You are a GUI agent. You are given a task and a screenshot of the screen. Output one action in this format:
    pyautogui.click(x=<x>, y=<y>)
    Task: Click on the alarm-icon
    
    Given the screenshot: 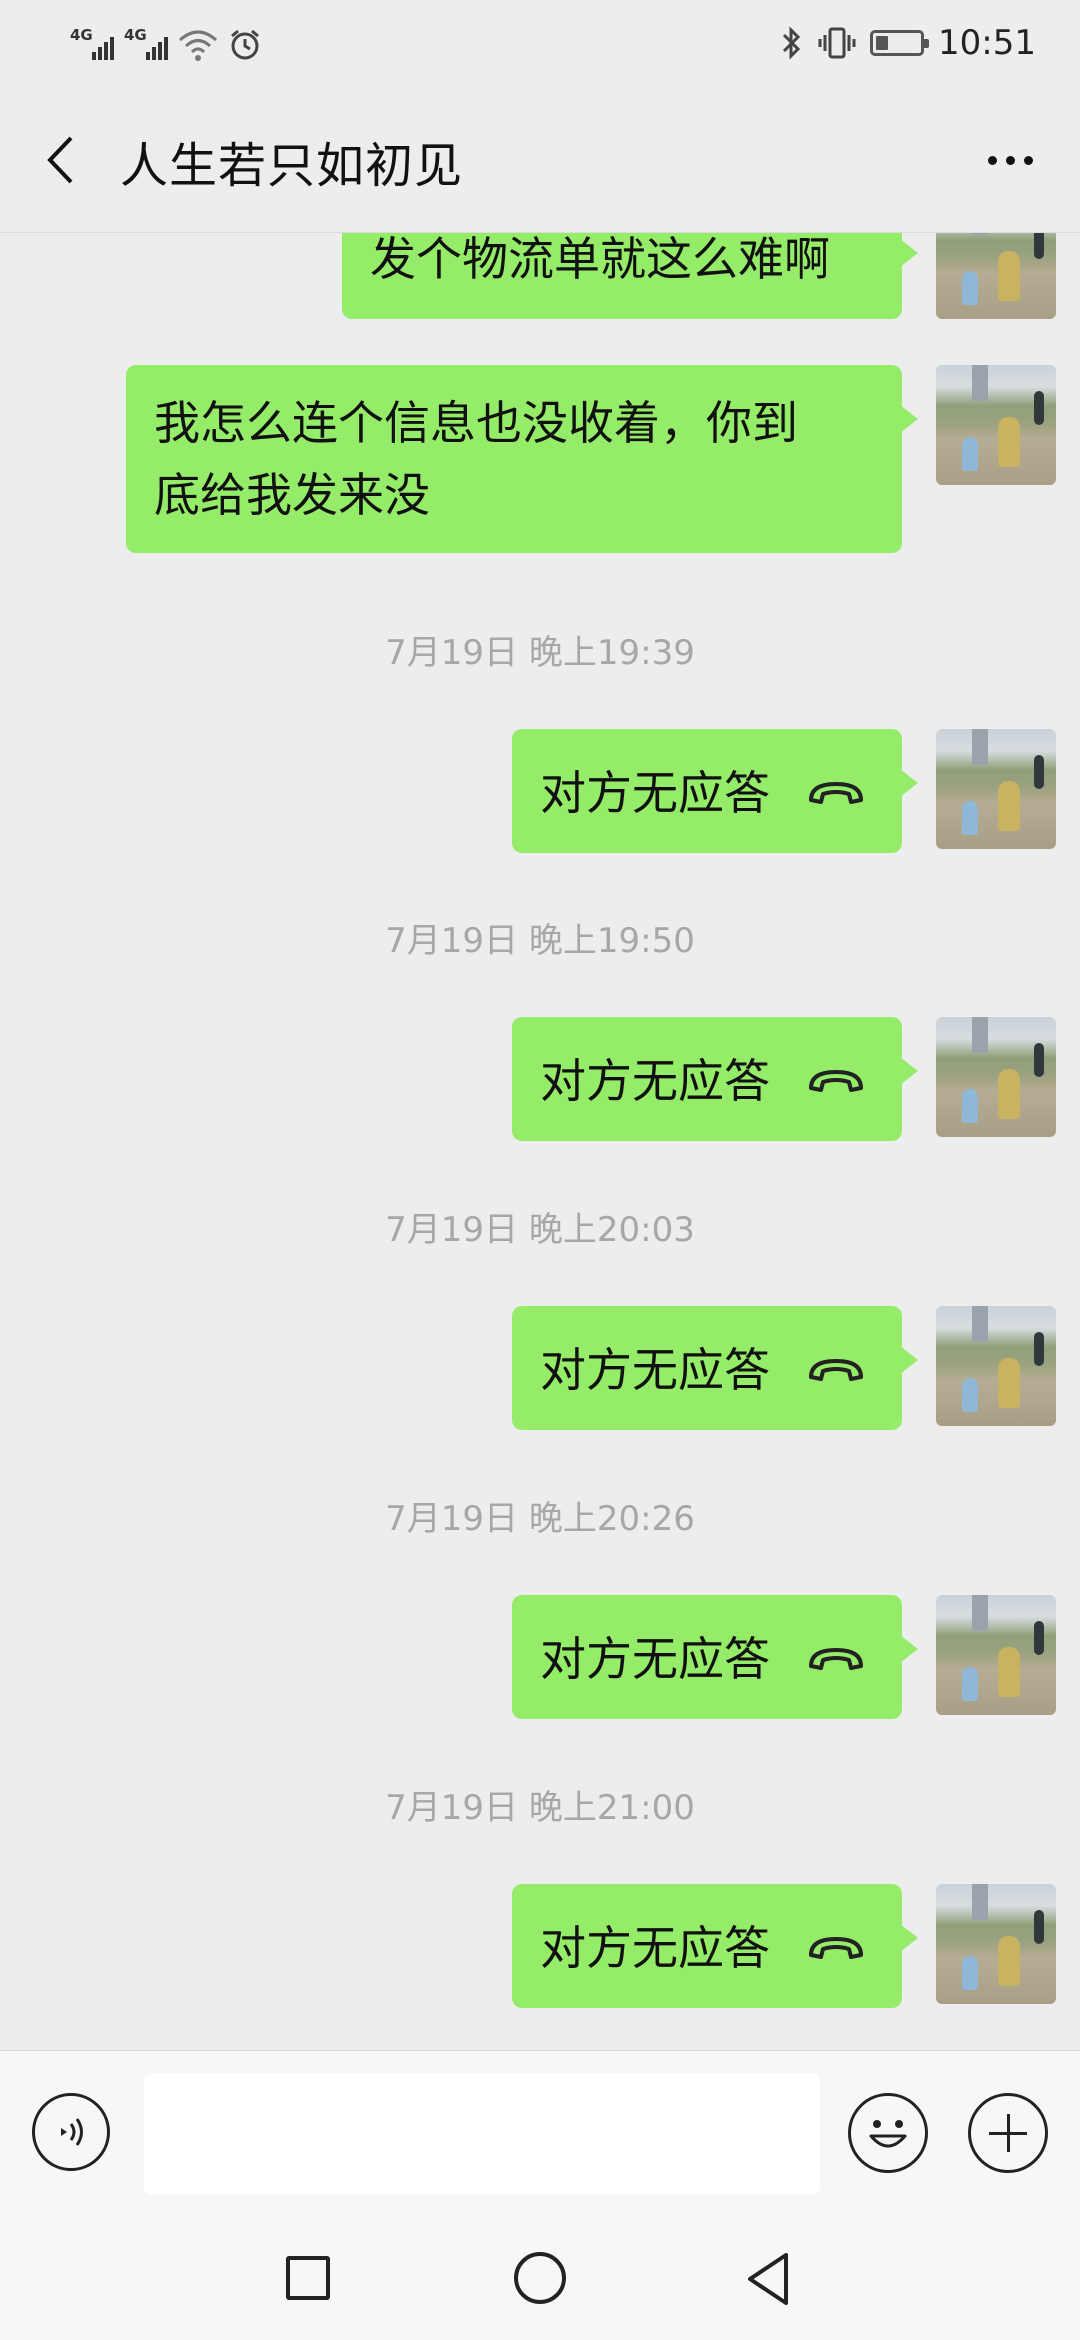 What is the action you would take?
    pyautogui.click(x=245, y=44)
    